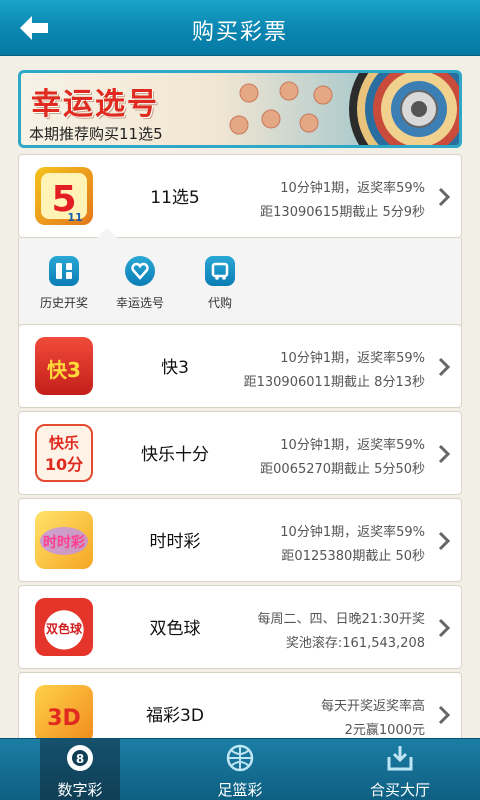 The width and height of the screenshot is (480, 800). Describe the element at coordinates (64, 443) in the screenshot. I see `svg-text: 快乐` at that location.